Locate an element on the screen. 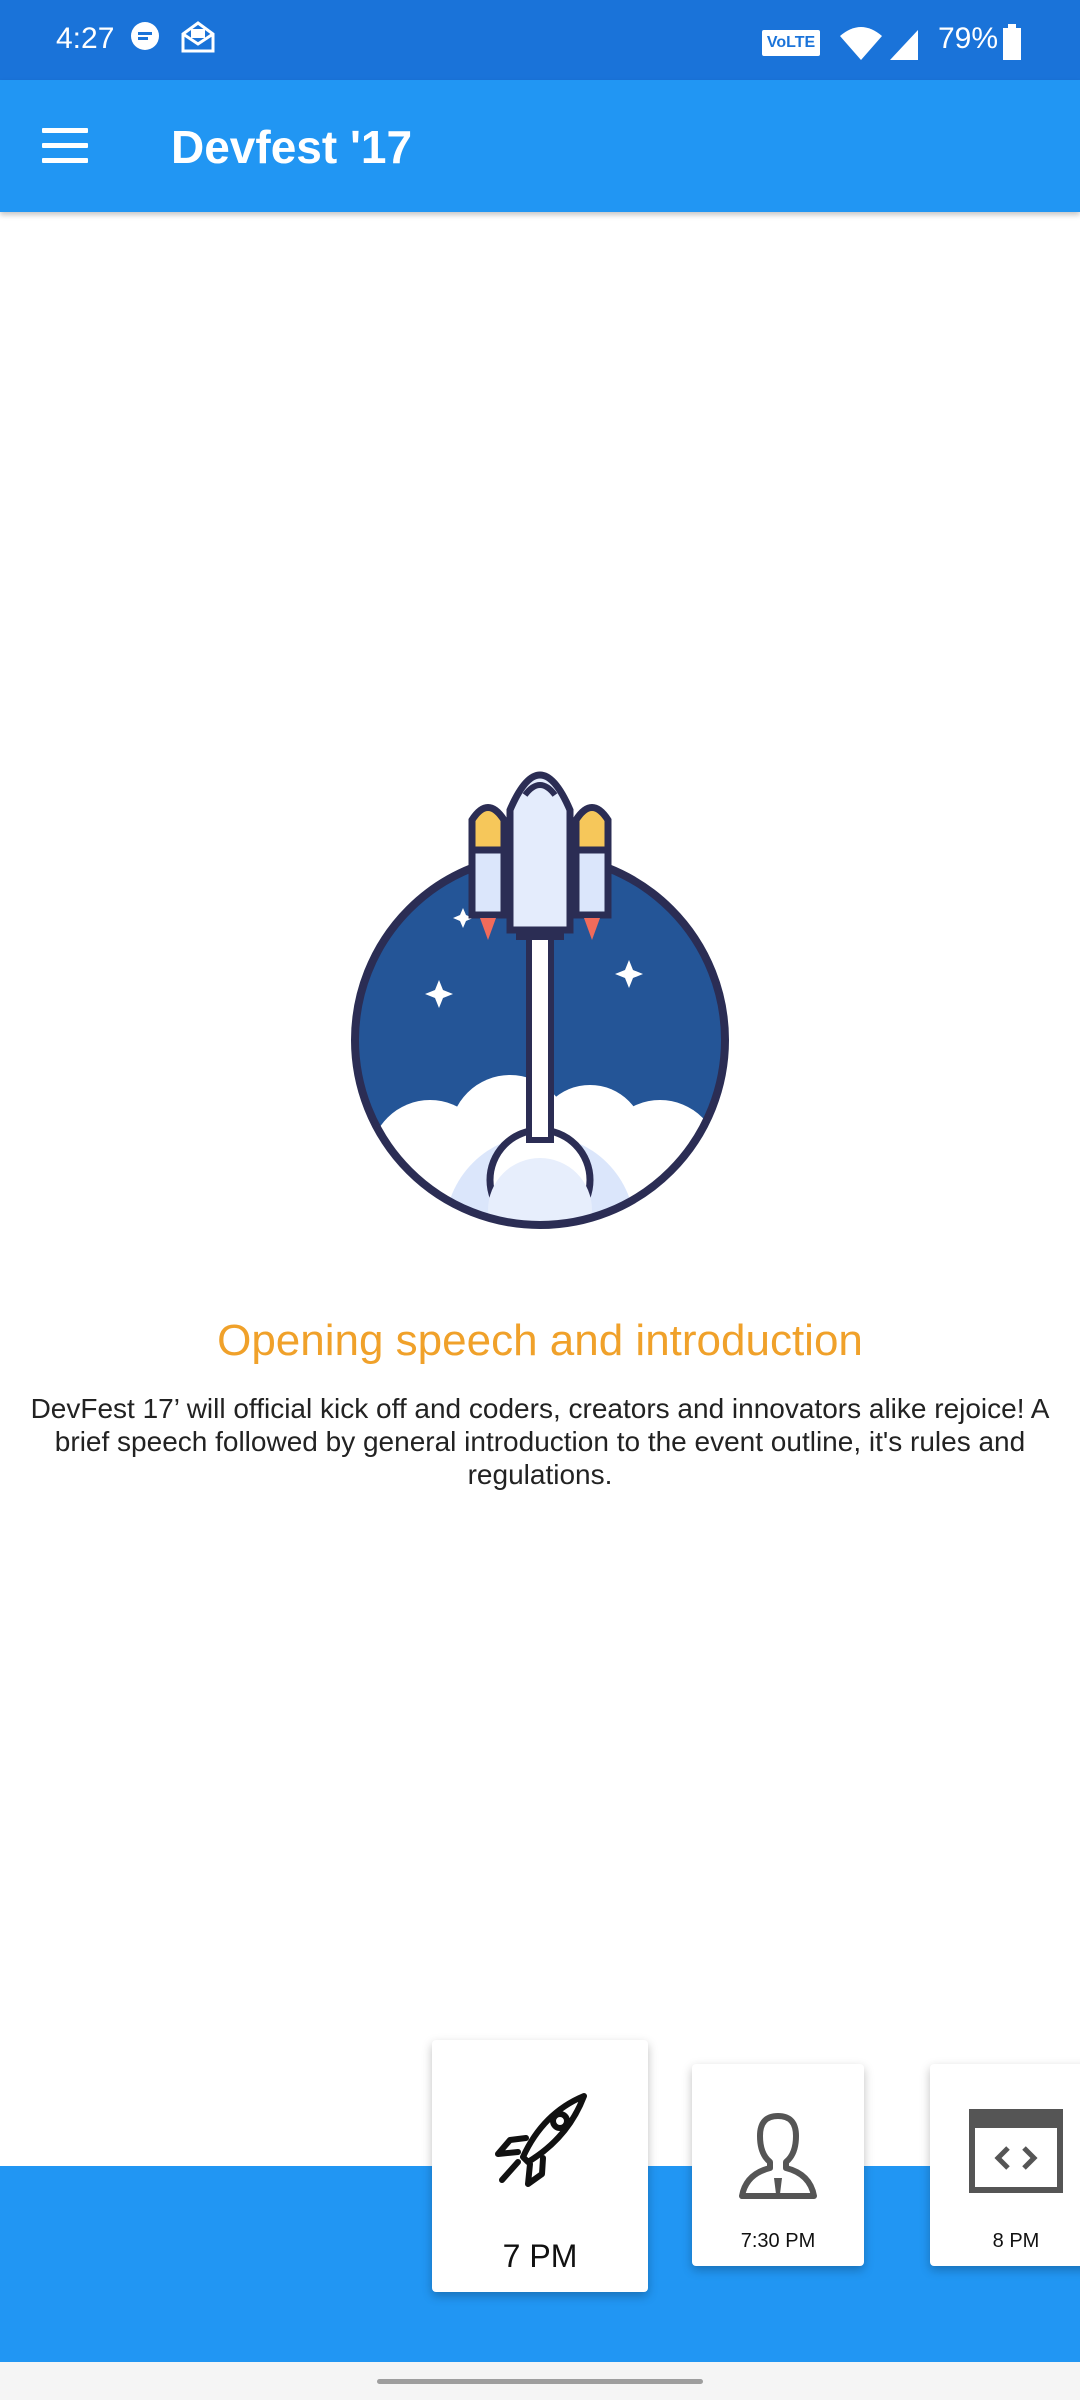  home-gesture-handle is located at coordinates (540, 2381).